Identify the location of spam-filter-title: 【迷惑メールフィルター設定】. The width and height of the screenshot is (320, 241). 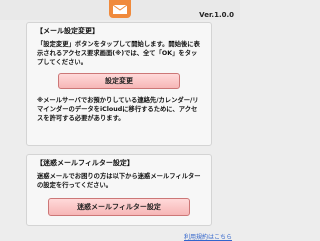
(85, 163).